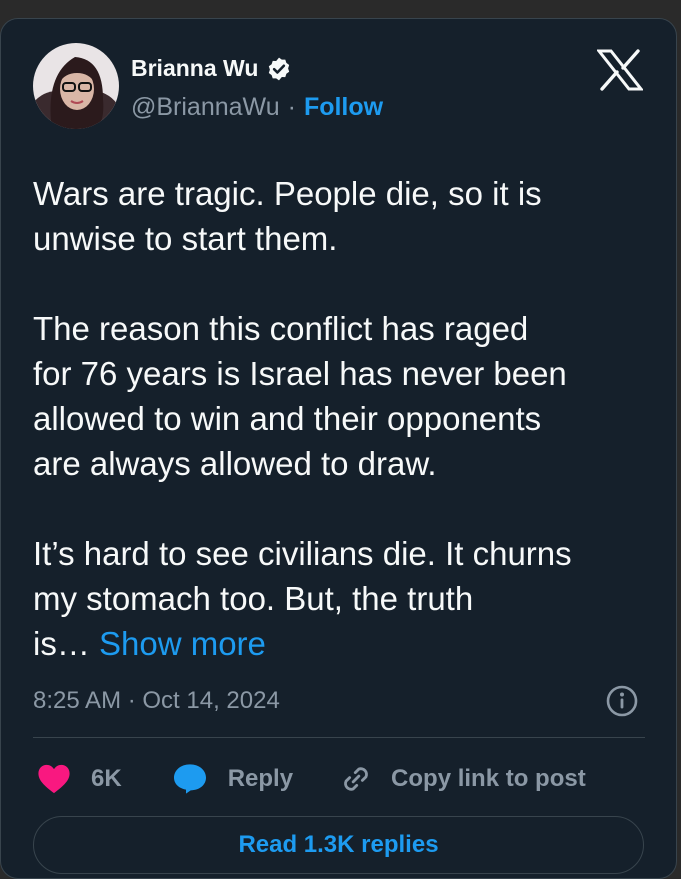  I want to click on like-count: 6K, so click(106, 778).